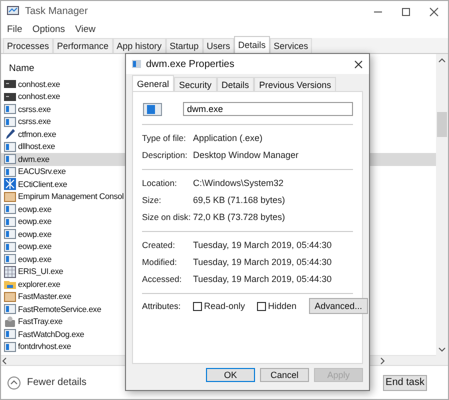 This screenshot has height=400, width=449. I want to click on property-value: 69,5 KB (71.168 bytes), so click(239, 199).